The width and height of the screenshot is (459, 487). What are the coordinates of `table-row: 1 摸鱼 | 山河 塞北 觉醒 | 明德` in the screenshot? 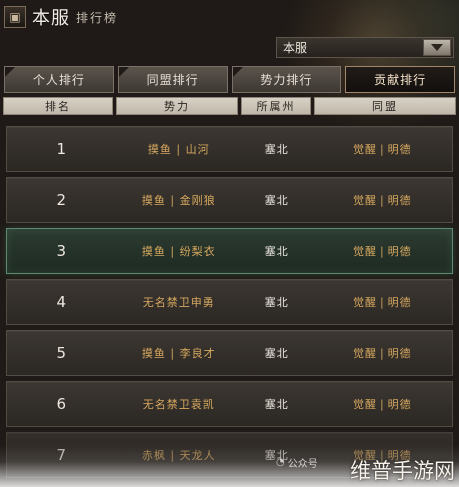 It's located at (229, 149).